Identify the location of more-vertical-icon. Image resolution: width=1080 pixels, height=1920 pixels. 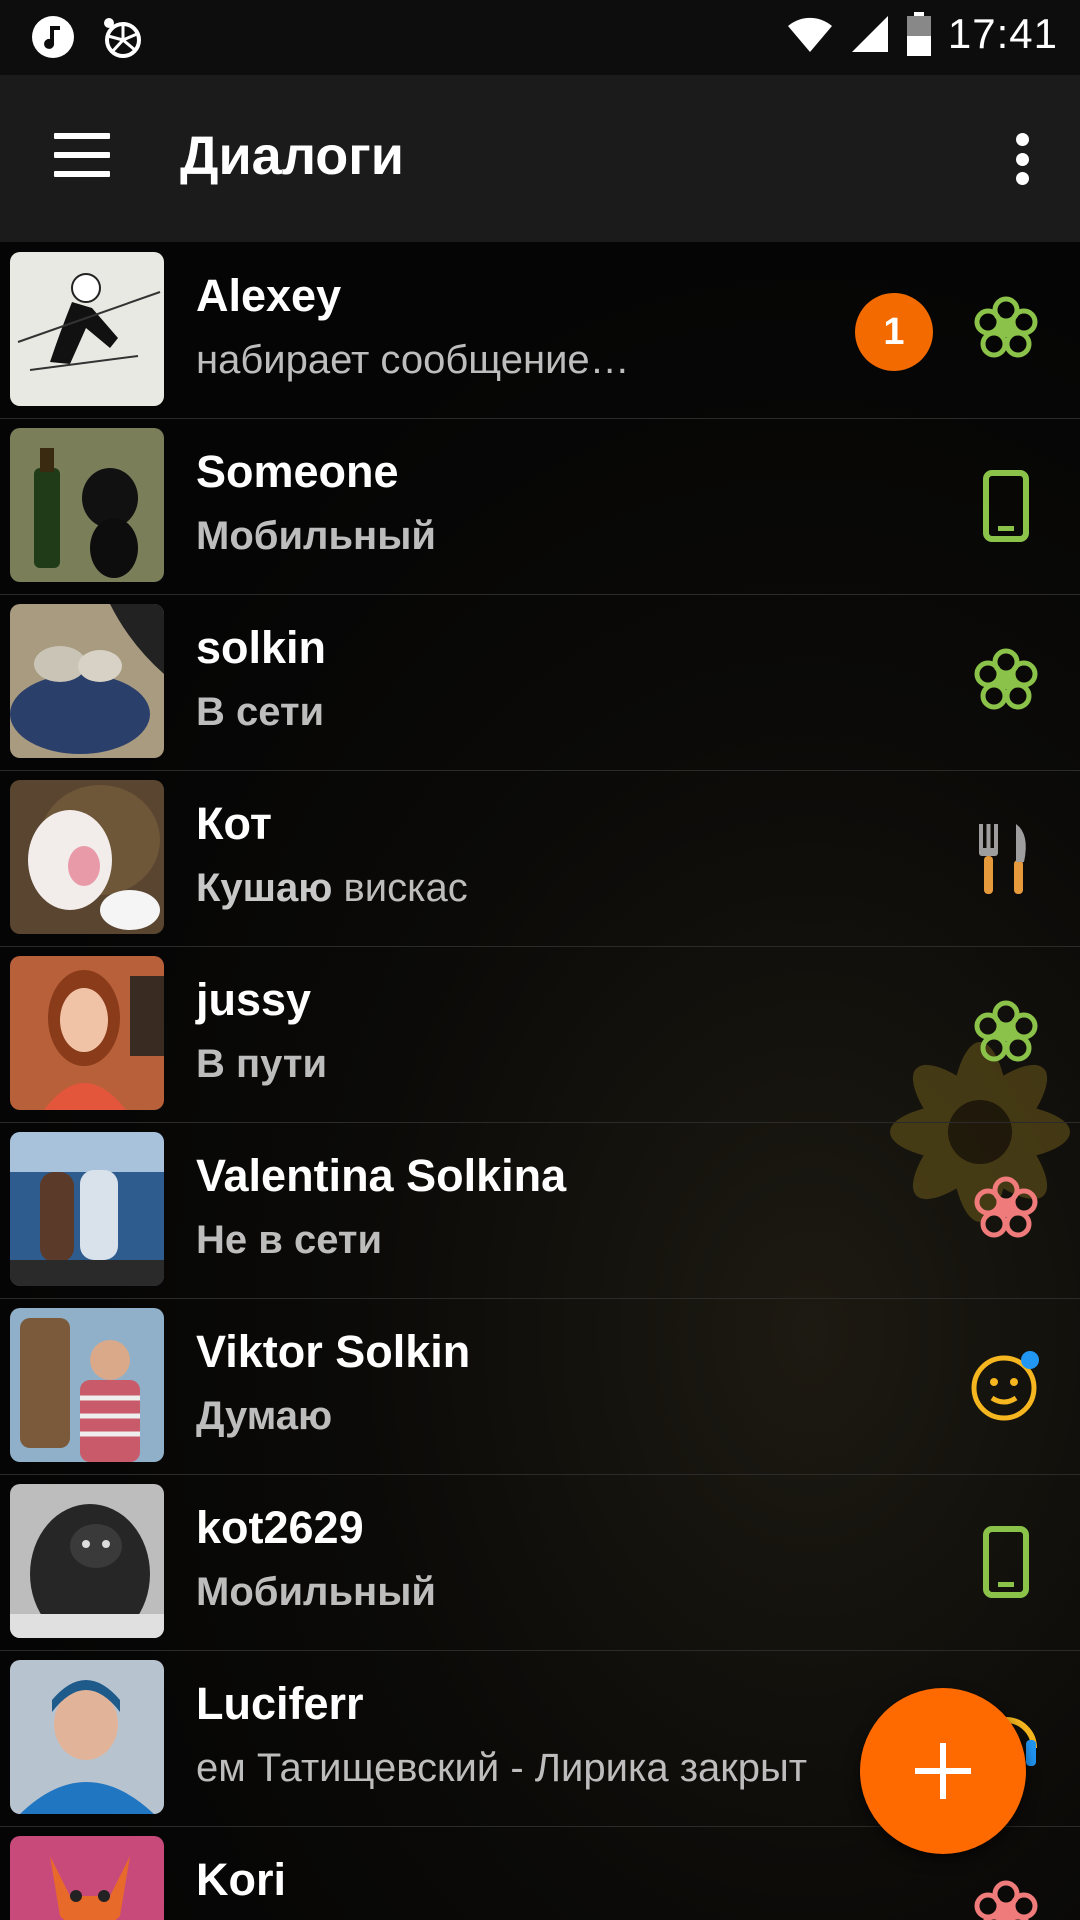
(1023, 159).